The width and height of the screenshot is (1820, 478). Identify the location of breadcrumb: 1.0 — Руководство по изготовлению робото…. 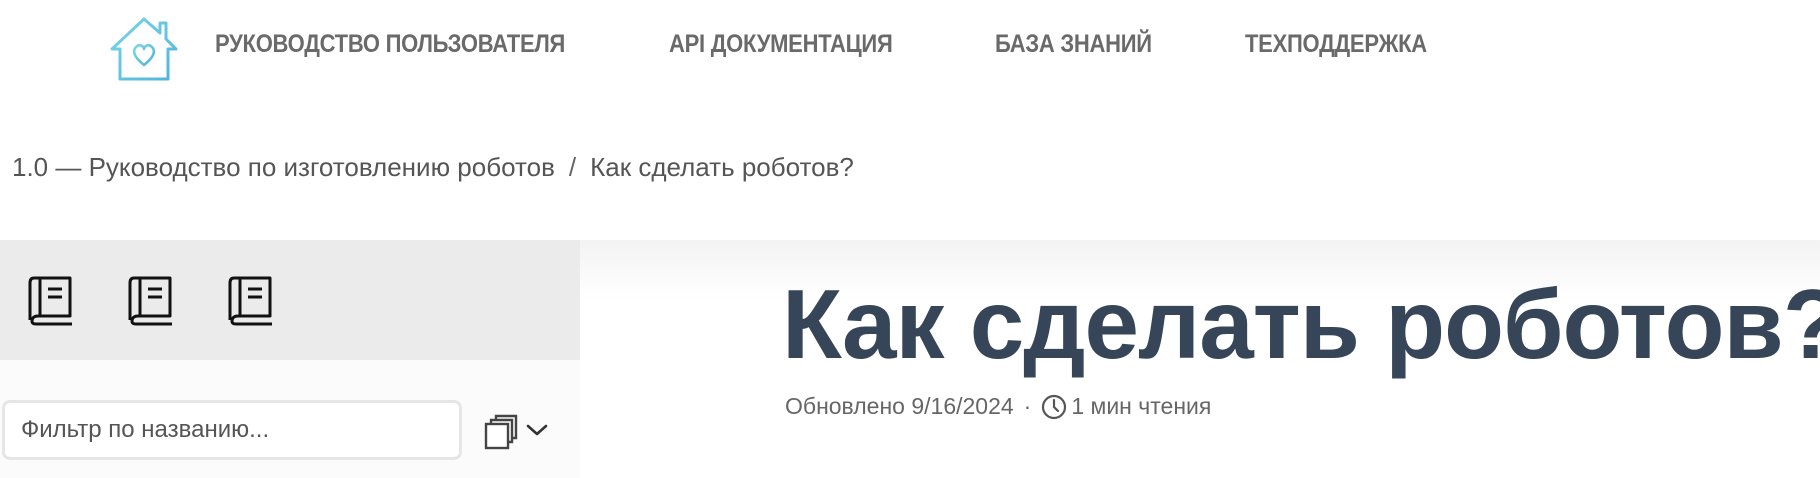
(433, 167).